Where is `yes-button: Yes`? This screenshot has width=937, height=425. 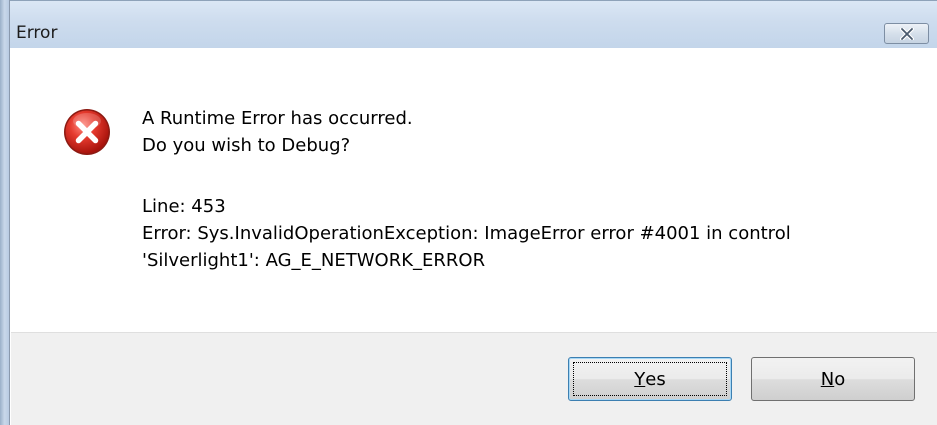 yes-button: Yes is located at coordinates (650, 379).